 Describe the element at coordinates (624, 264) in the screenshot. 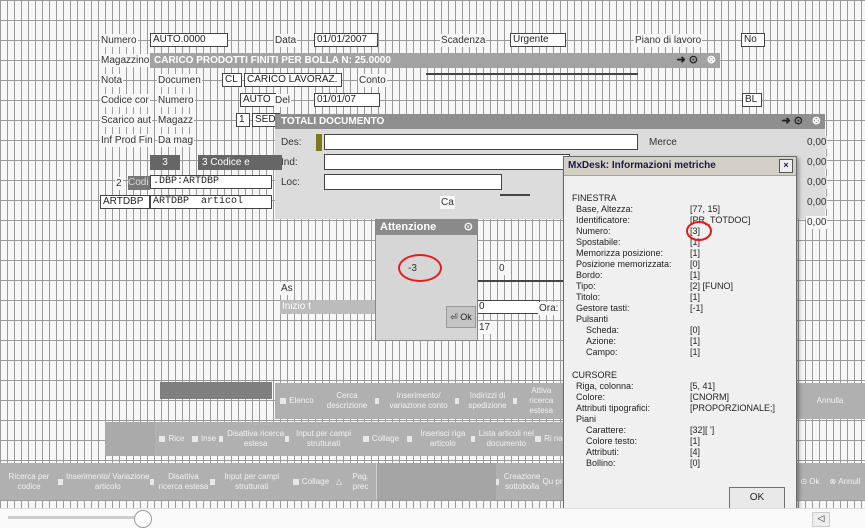

I see `metrics-row-label: Posizione memorizzata:` at that location.